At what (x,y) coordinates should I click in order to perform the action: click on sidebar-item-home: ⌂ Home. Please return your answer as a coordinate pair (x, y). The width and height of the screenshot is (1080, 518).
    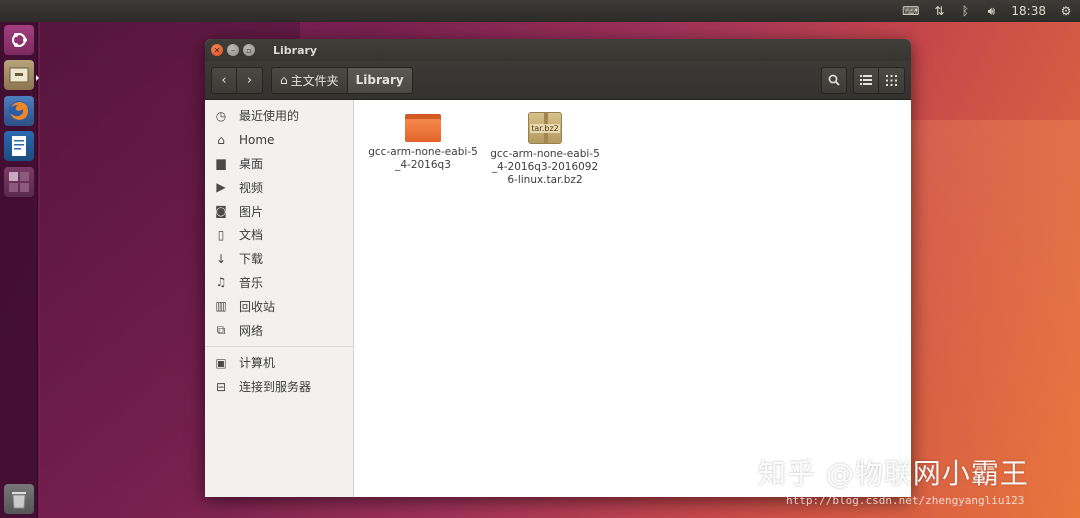
    Looking at the image, I should click on (279, 140).